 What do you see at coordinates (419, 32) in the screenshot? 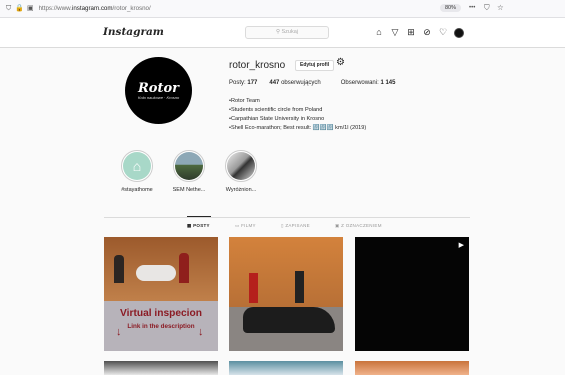
I see `nav-icons: ⌂ ▽ ⊞ ⊘ ♡` at bounding box center [419, 32].